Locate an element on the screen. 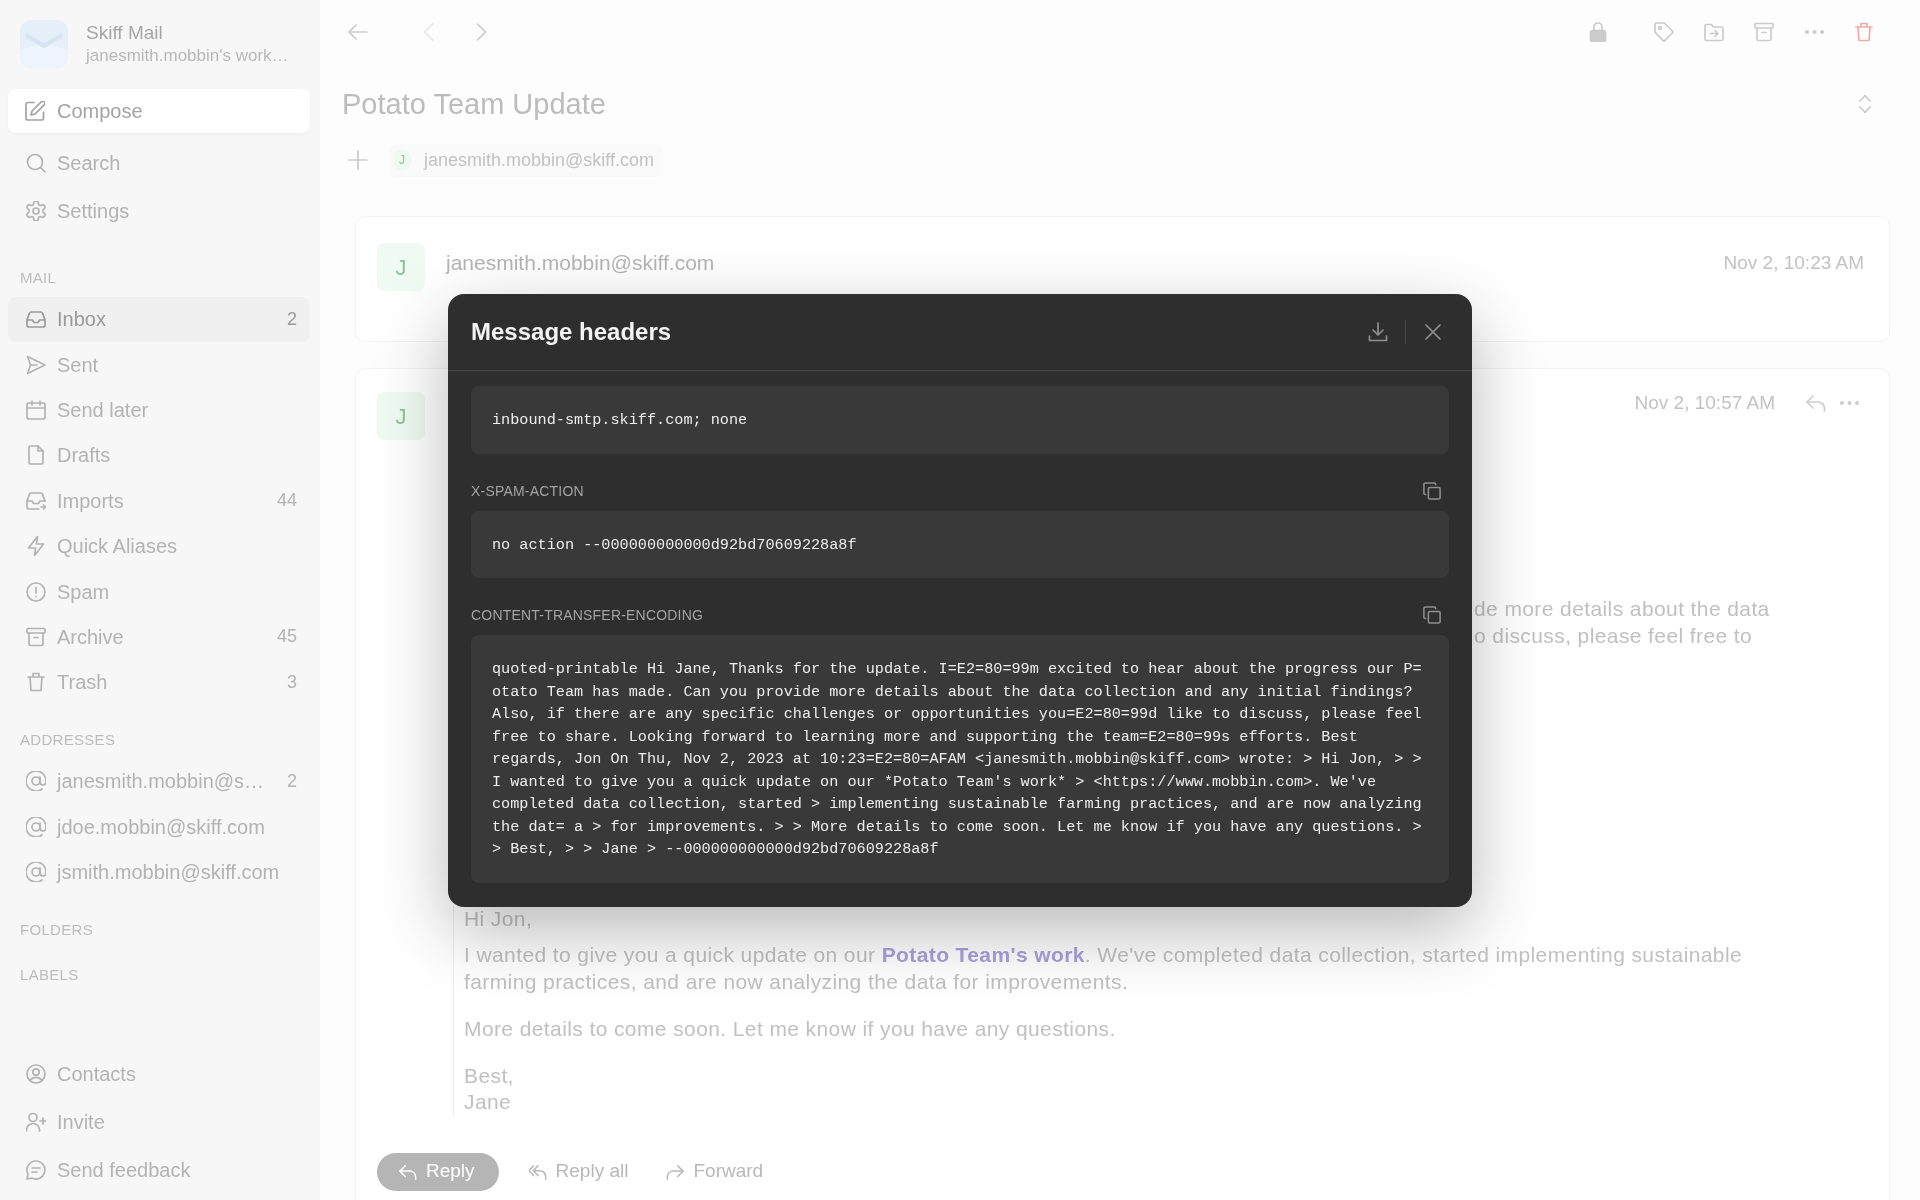 Image resolution: width=1920 pixels, height=1200 pixels. sidebar-item: Imports 44 is located at coordinates (159, 501).